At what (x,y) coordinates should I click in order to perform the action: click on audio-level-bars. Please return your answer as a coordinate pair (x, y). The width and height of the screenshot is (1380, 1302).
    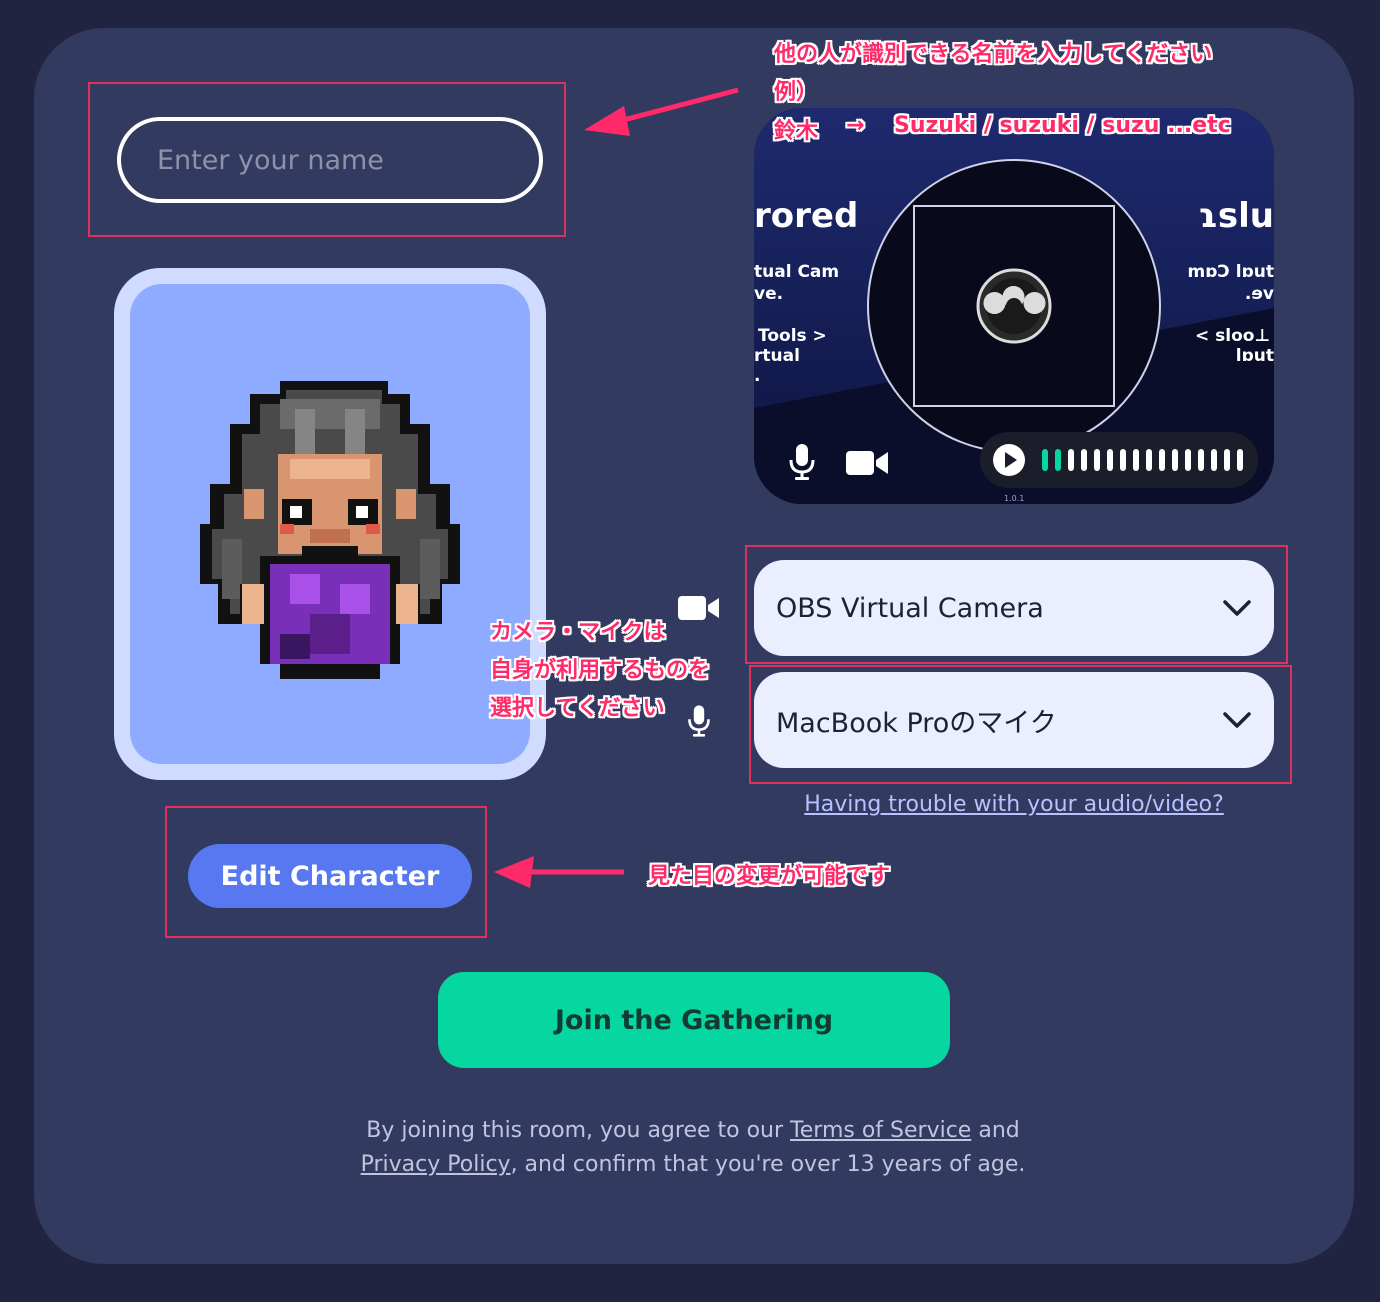
    Looking at the image, I should click on (1142, 460).